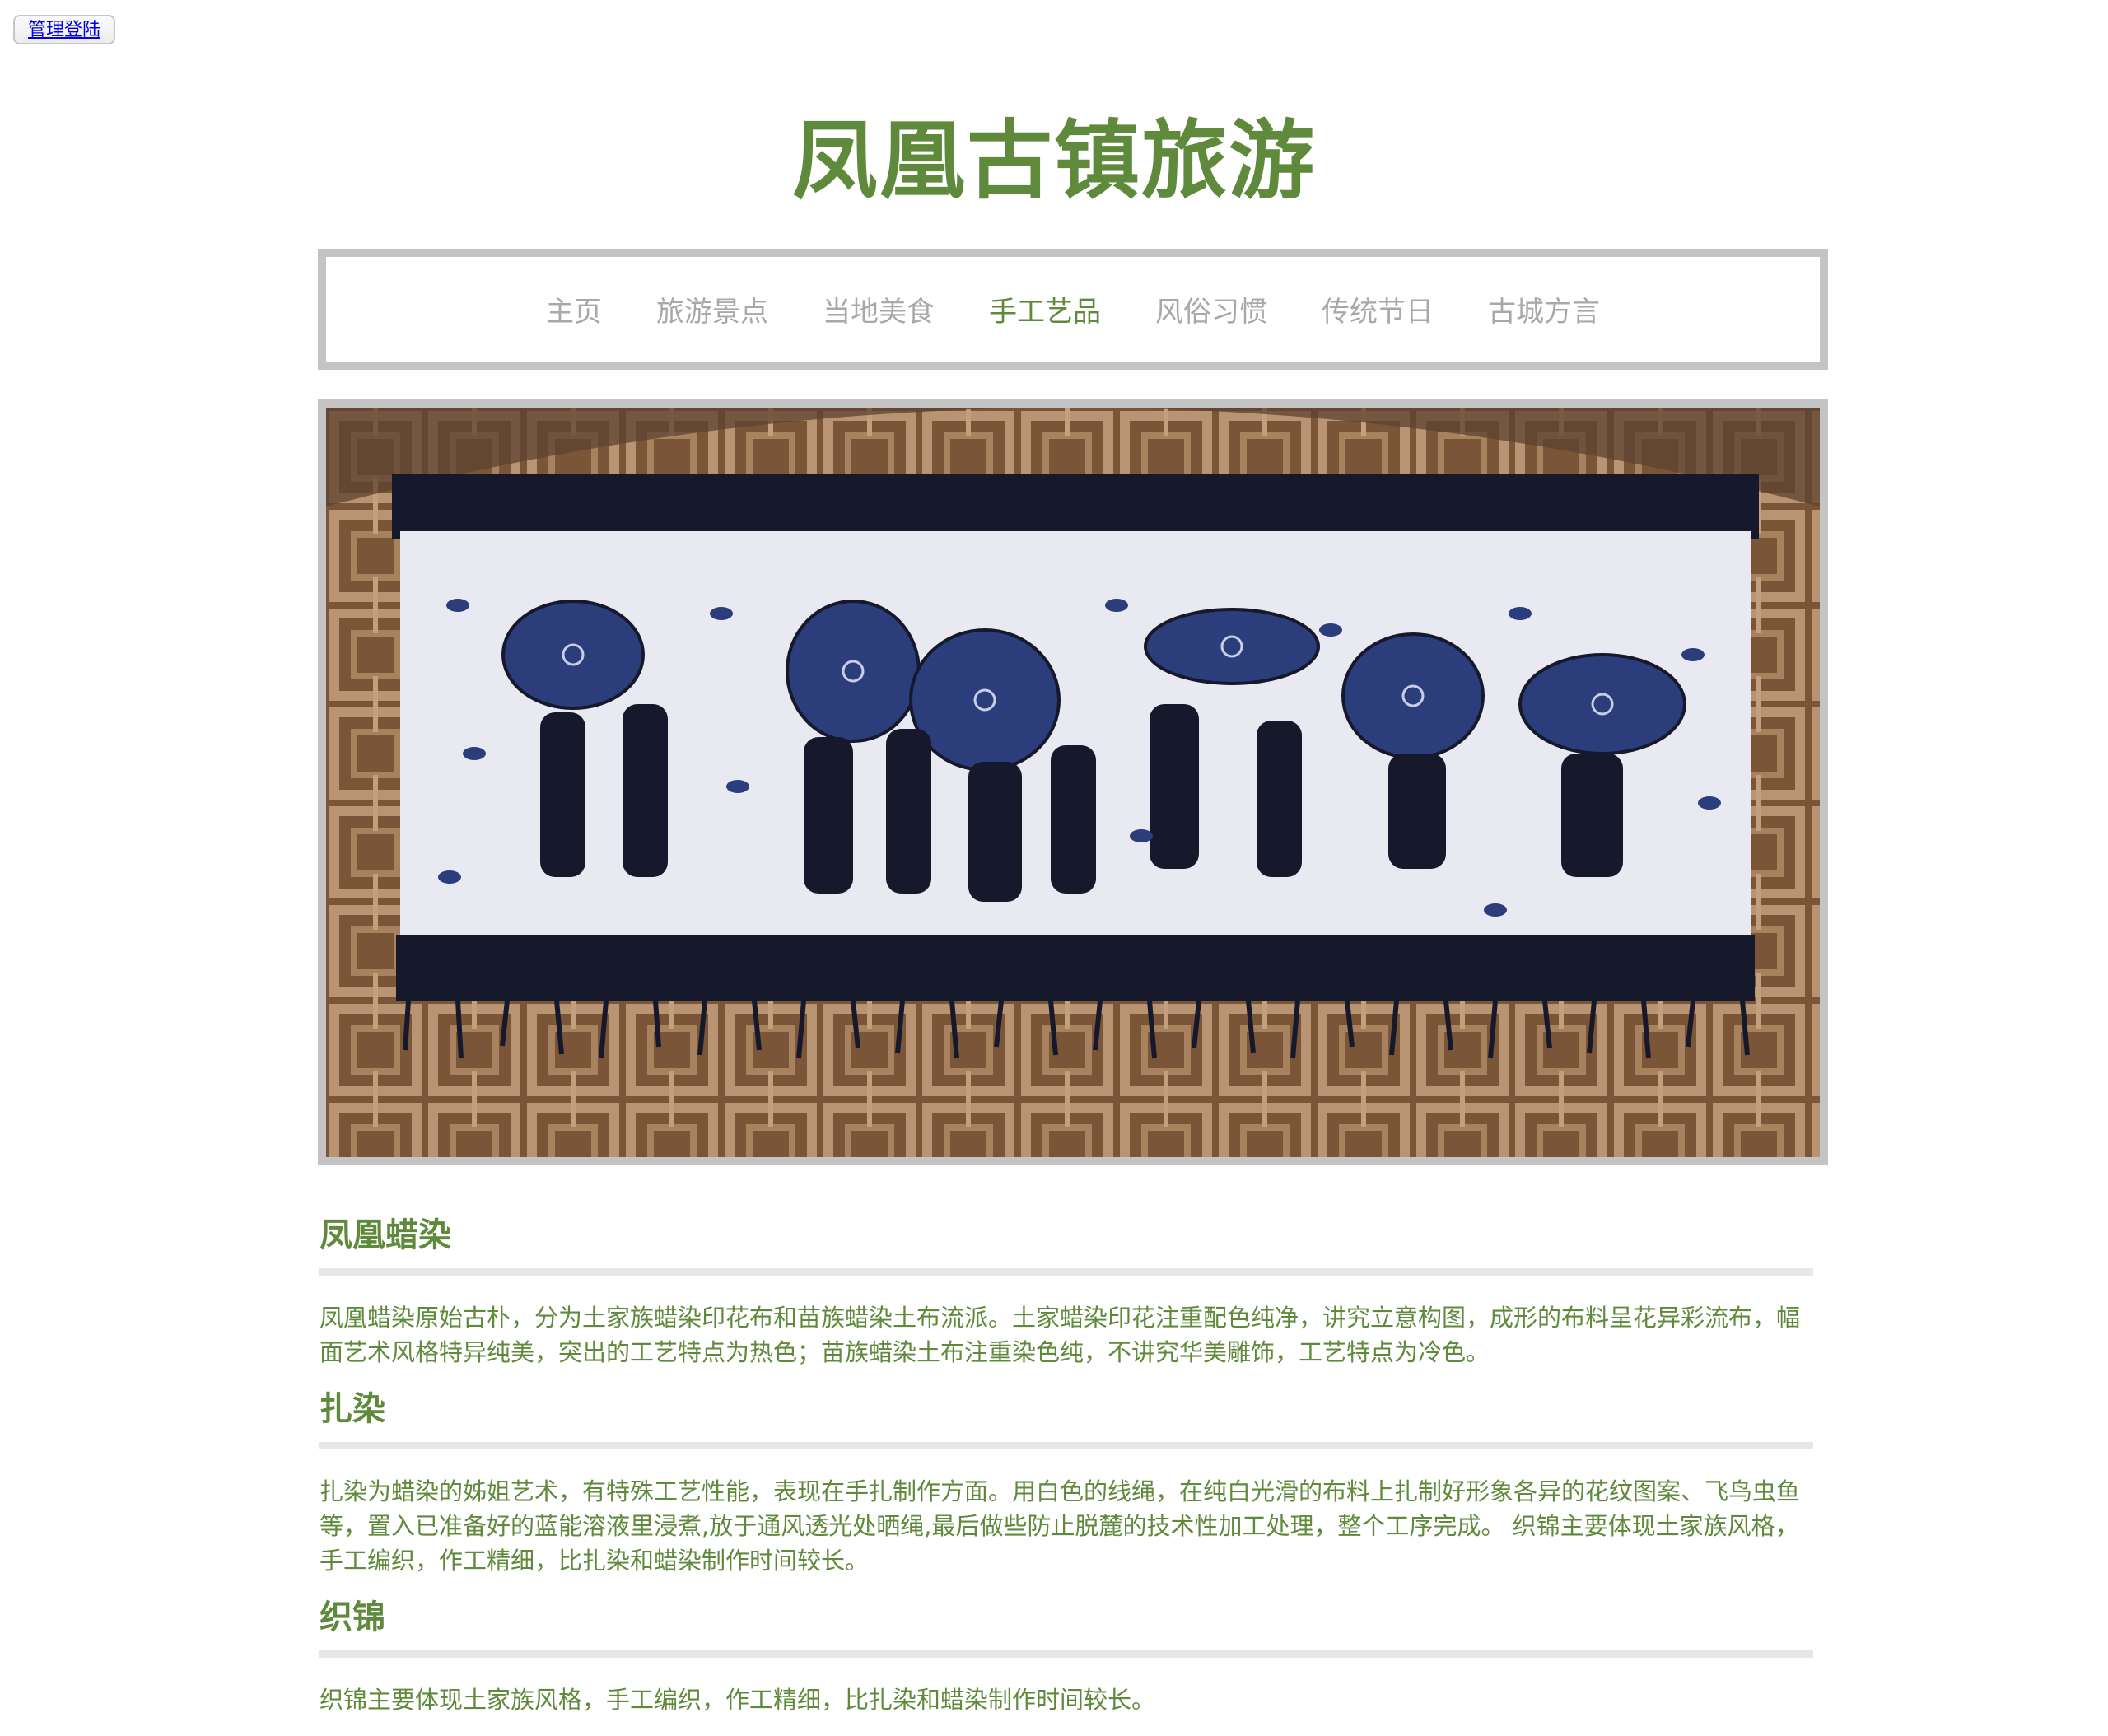  Describe the element at coordinates (64, 29) in the screenshot. I see `admin-login-button: 管理登陆` at that location.